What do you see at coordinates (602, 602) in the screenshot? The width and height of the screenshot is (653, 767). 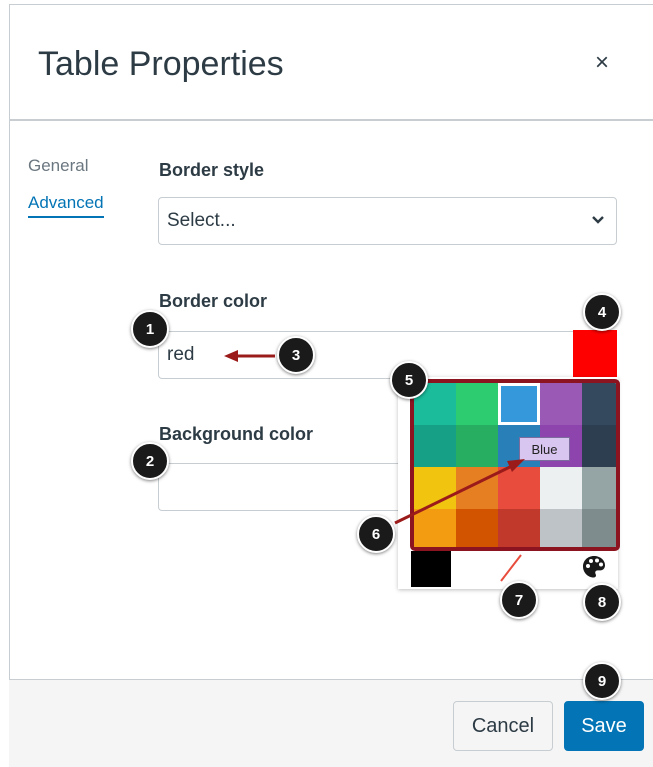 I see `callout-8: 8` at bounding box center [602, 602].